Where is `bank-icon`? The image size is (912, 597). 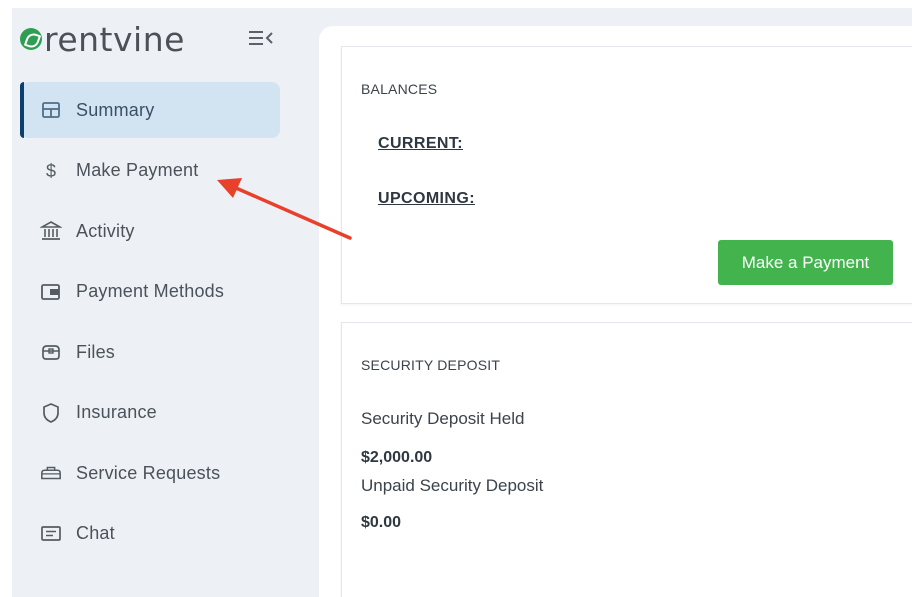 bank-icon is located at coordinates (51, 231).